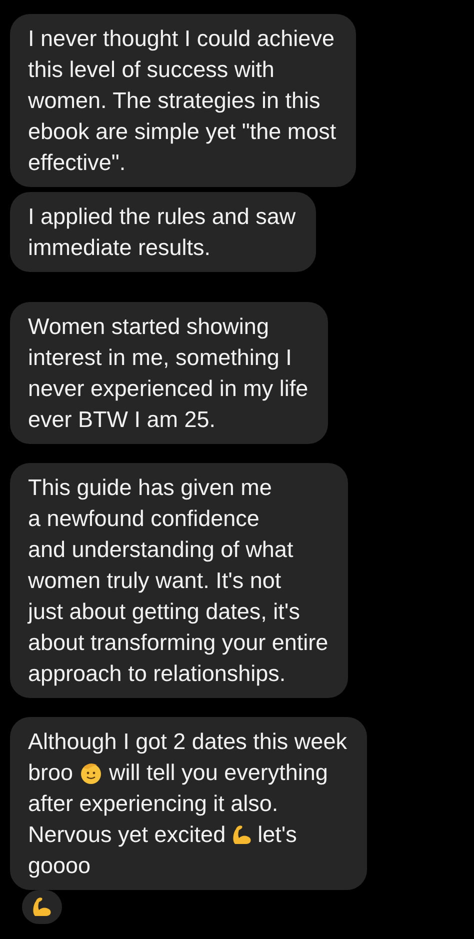 The width and height of the screenshot is (474, 939). What do you see at coordinates (91, 772) in the screenshot?
I see `smiley-emoji-icon` at bounding box center [91, 772].